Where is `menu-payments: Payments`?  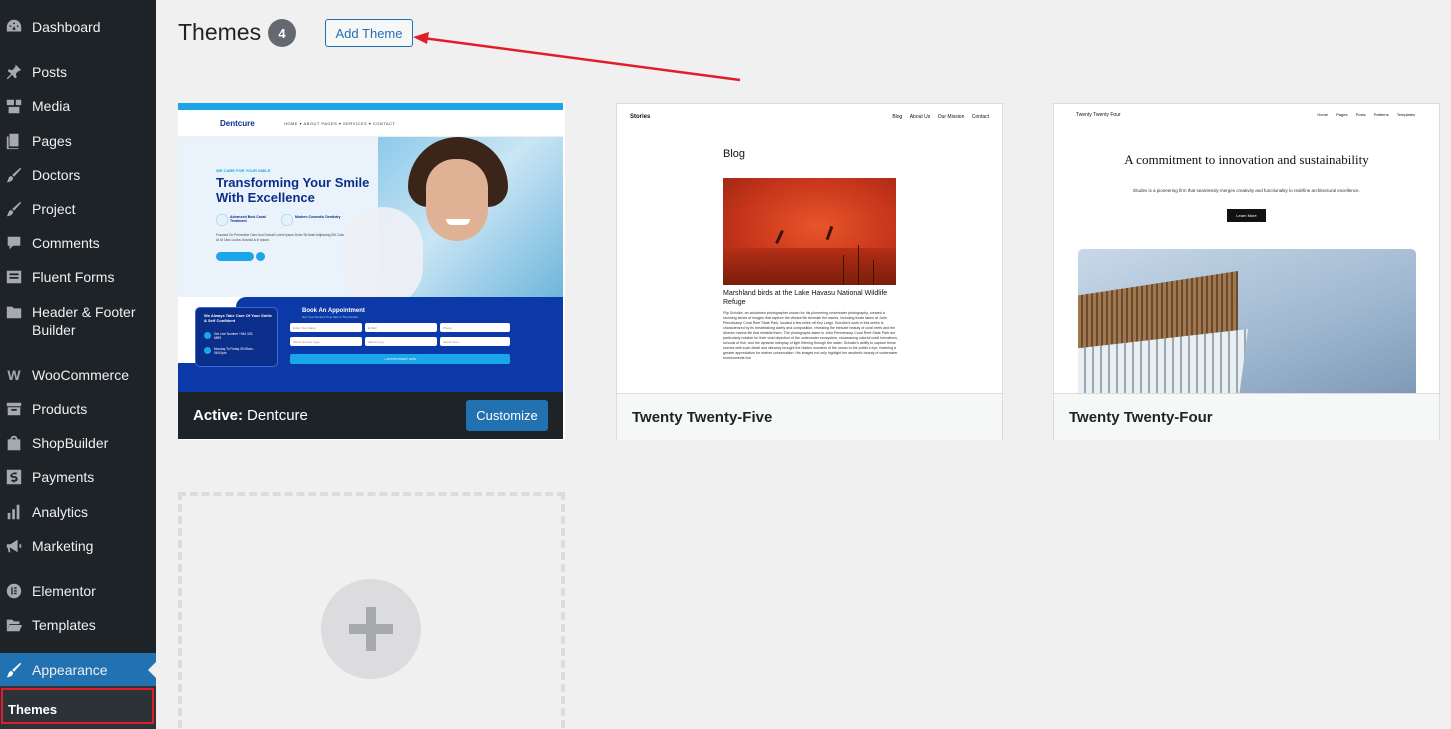
menu-payments: Payments is located at coordinates (78, 477).